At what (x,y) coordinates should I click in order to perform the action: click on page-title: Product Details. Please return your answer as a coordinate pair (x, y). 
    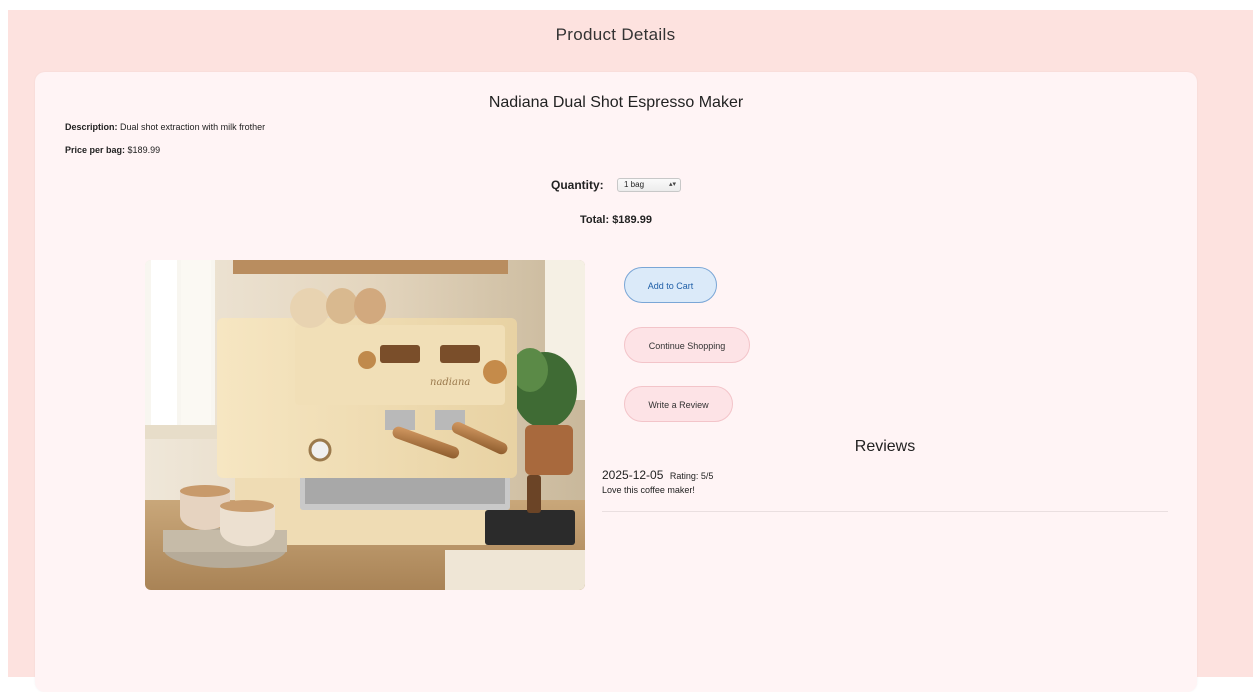
    Looking at the image, I should click on (615, 34).